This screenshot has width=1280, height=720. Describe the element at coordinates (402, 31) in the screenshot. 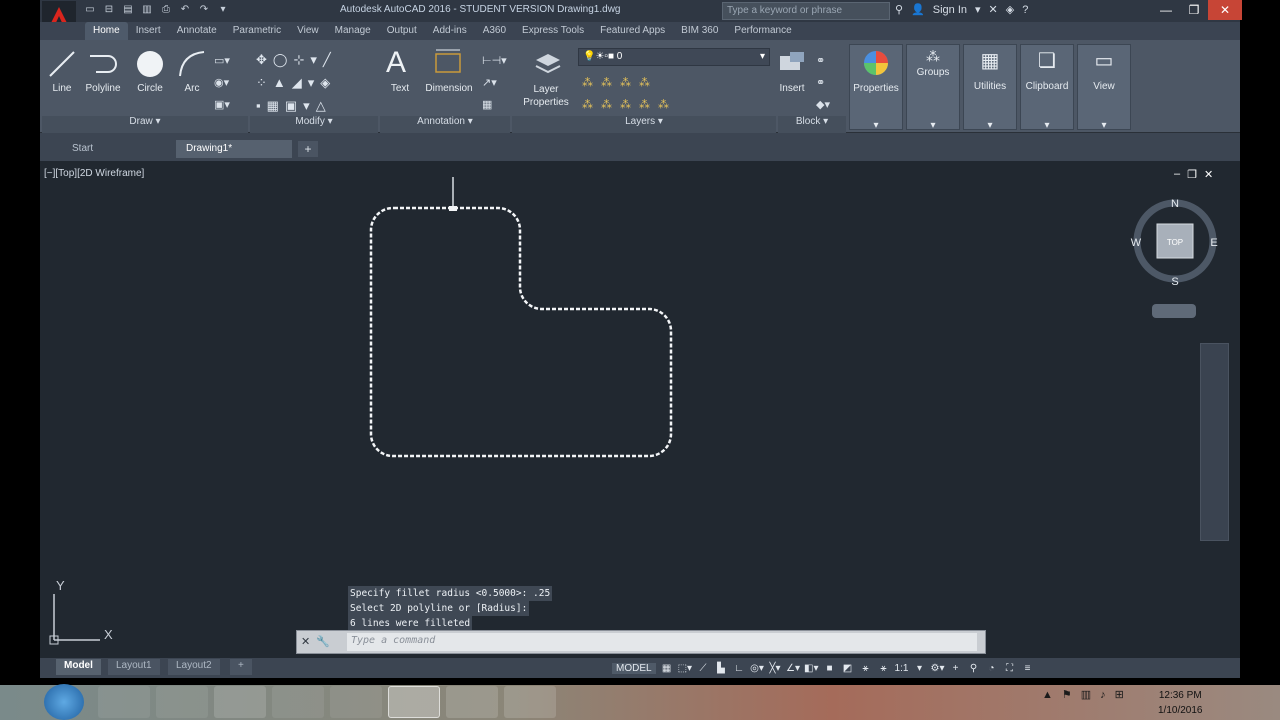

I see `tab-output: Output` at that location.